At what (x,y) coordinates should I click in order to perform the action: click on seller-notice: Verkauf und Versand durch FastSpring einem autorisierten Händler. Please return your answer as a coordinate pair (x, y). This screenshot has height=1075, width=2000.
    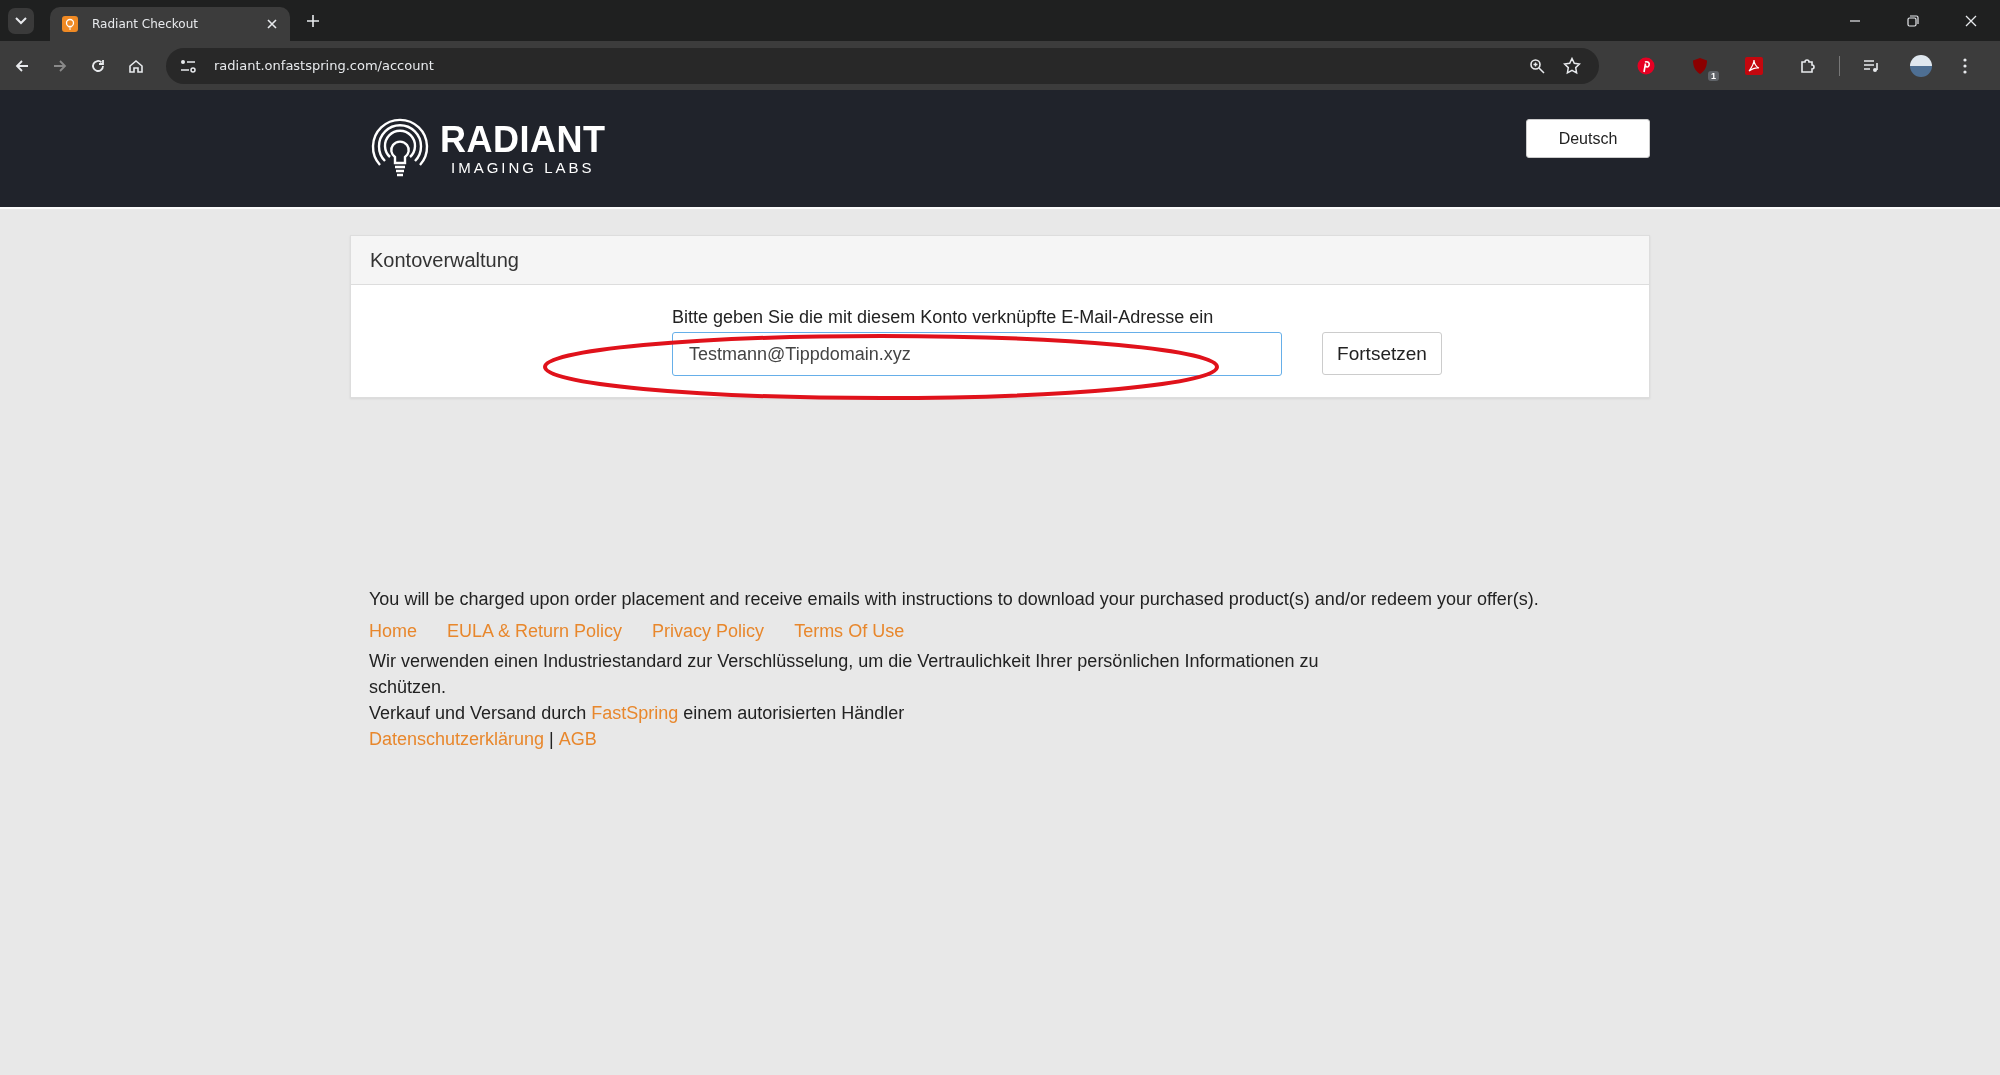
    Looking at the image, I should click on (637, 713).